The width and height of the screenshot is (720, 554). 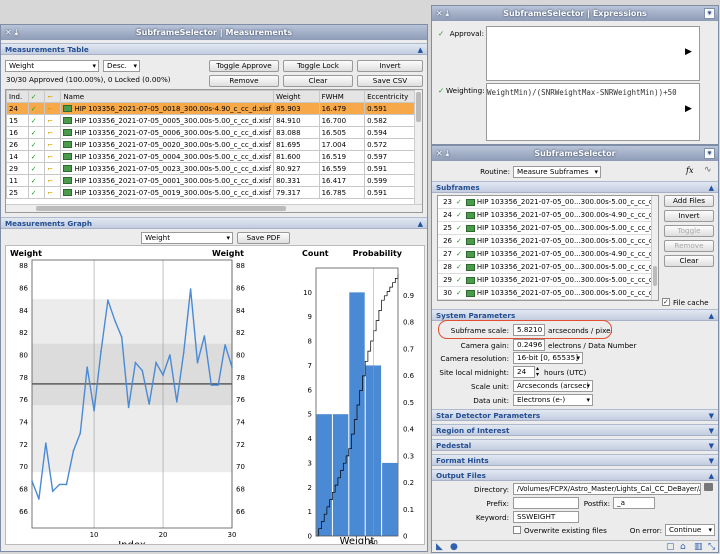 What do you see at coordinates (689, 170) in the screenshot?
I see `fx-icon: fx` at bounding box center [689, 170].